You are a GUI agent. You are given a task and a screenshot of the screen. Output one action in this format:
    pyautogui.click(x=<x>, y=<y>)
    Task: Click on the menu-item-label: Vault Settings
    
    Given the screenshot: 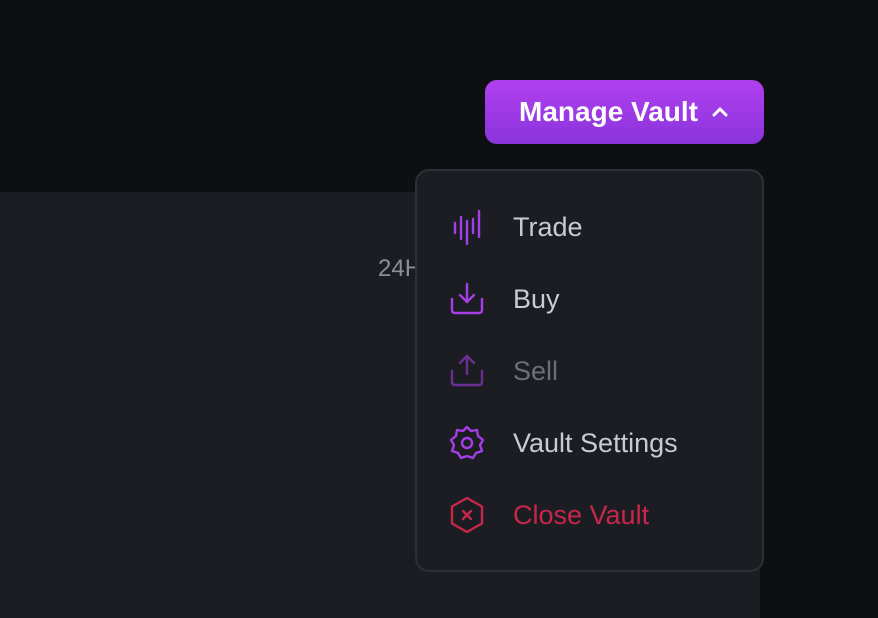 What is the action you would take?
    pyautogui.click(x=595, y=442)
    